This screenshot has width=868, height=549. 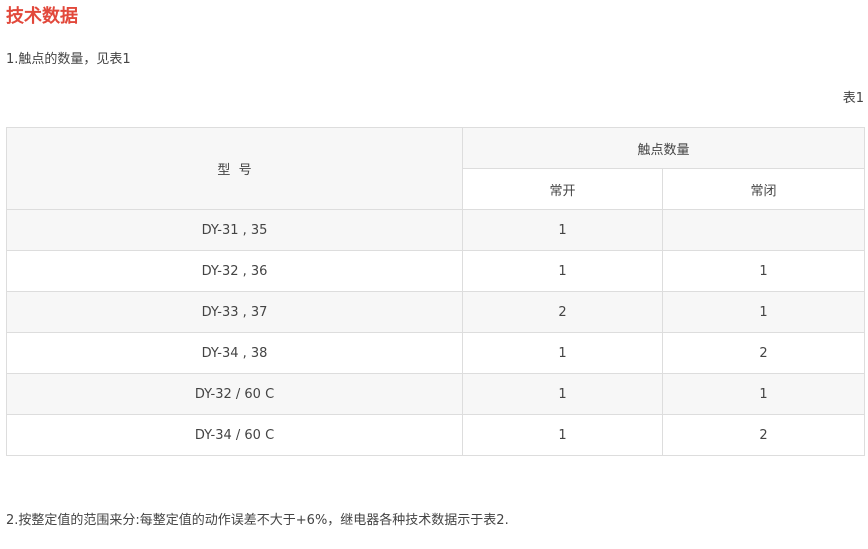 I want to click on header-model: 型 号, so click(x=234, y=168).